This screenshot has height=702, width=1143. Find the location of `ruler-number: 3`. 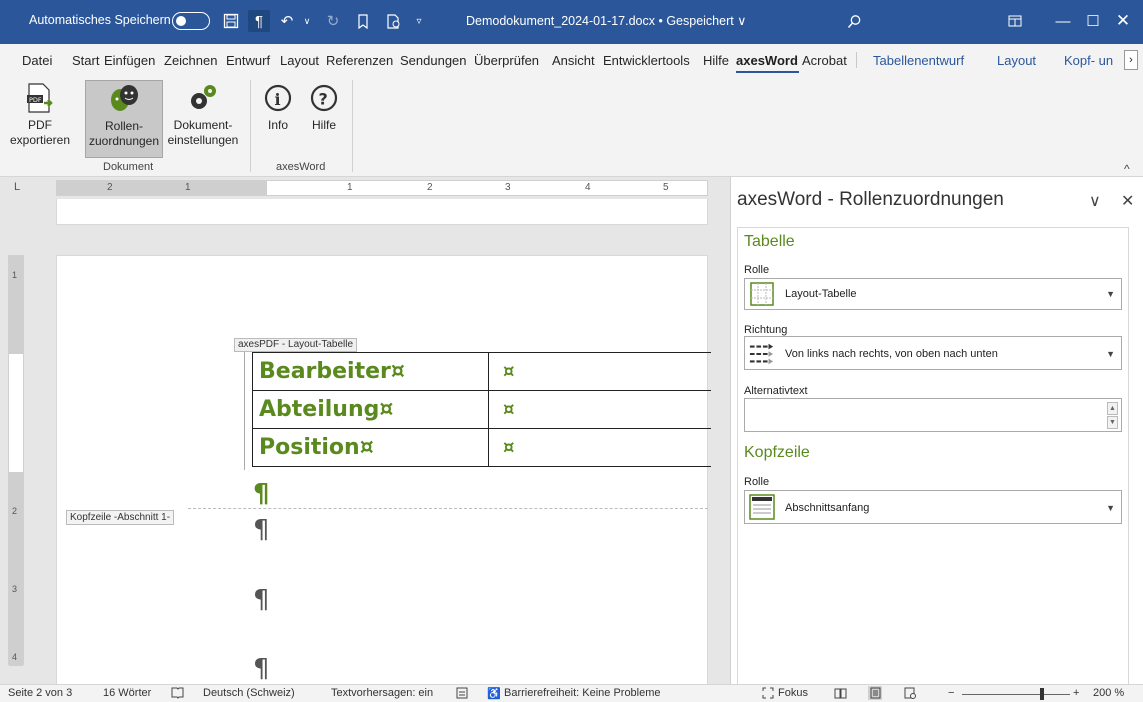

ruler-number: 3 is located at coordinates (508, 187).